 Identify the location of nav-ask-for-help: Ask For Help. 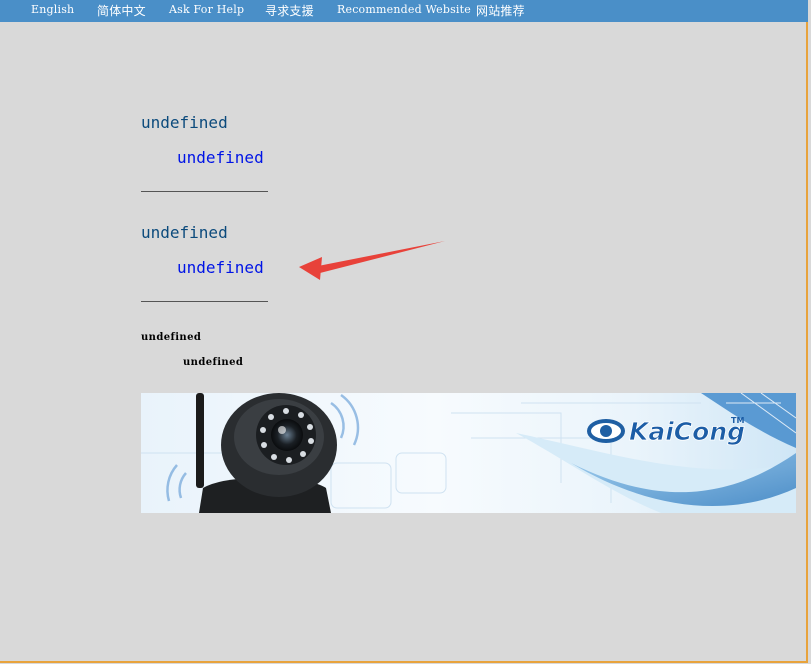
(206, 9).